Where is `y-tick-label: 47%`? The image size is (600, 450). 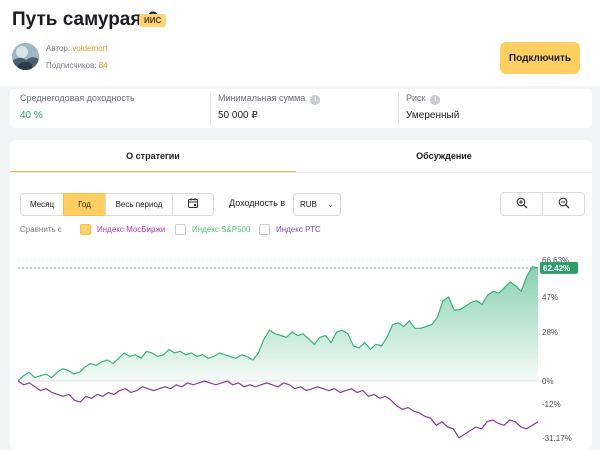
y-tick-label: 47% is located at coordinates (550, 297).